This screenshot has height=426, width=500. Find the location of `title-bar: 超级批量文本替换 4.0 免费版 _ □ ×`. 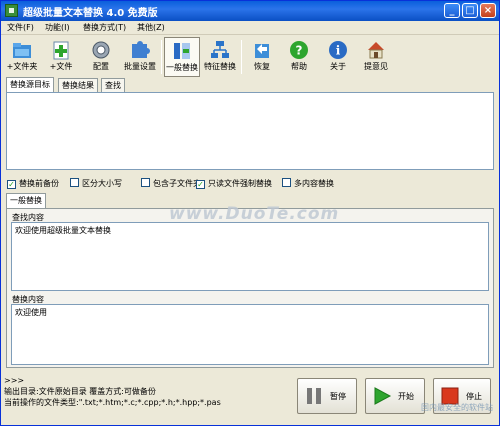

title-bar: 超级批量文本替换 4.0 免费版 _ □ × is located at coordinates (250, 11).